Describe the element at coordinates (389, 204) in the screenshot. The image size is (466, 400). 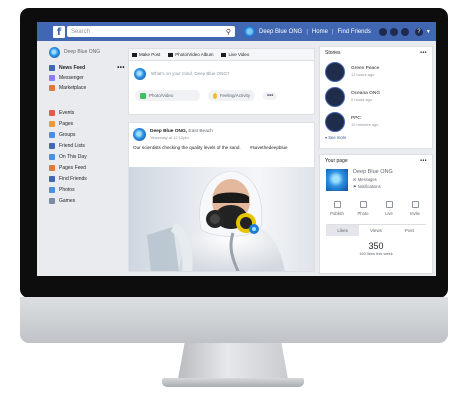
I see `live-video-icon` at that location.